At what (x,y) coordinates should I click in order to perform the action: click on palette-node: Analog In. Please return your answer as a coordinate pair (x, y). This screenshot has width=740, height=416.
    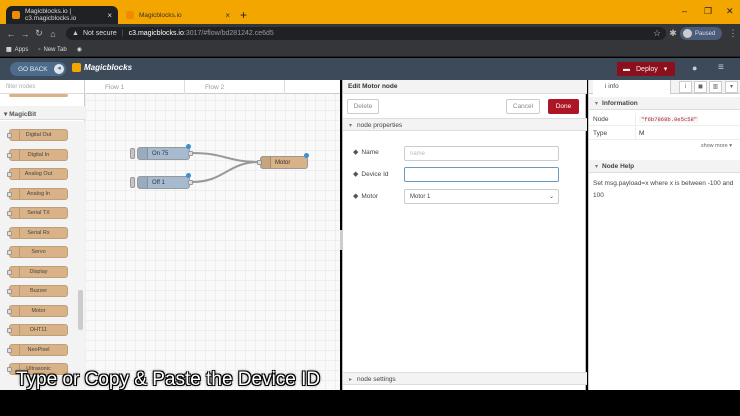
    Looking at the image, I should click on (37, 193).